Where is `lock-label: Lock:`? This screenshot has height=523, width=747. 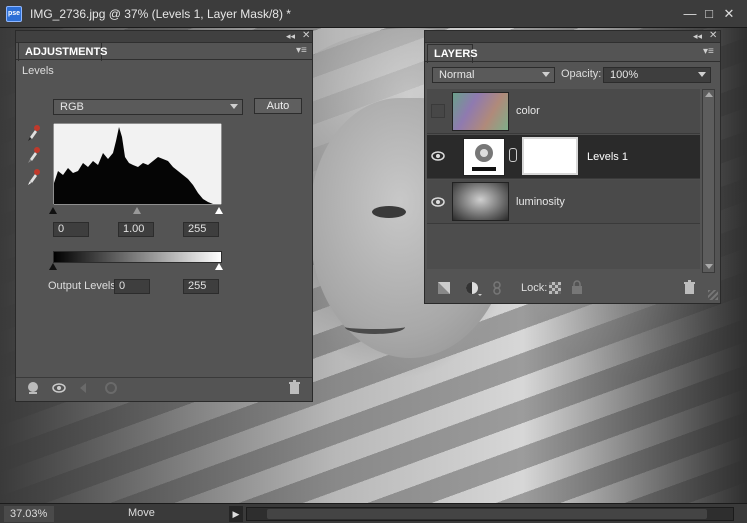
lock-label: Lock: is located at coordinates (534, 288).